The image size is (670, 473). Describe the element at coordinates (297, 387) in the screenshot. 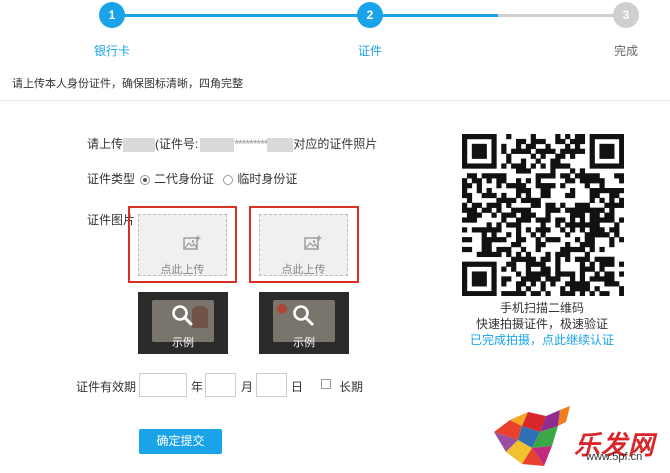

I see `day-unit: 日` at that location.